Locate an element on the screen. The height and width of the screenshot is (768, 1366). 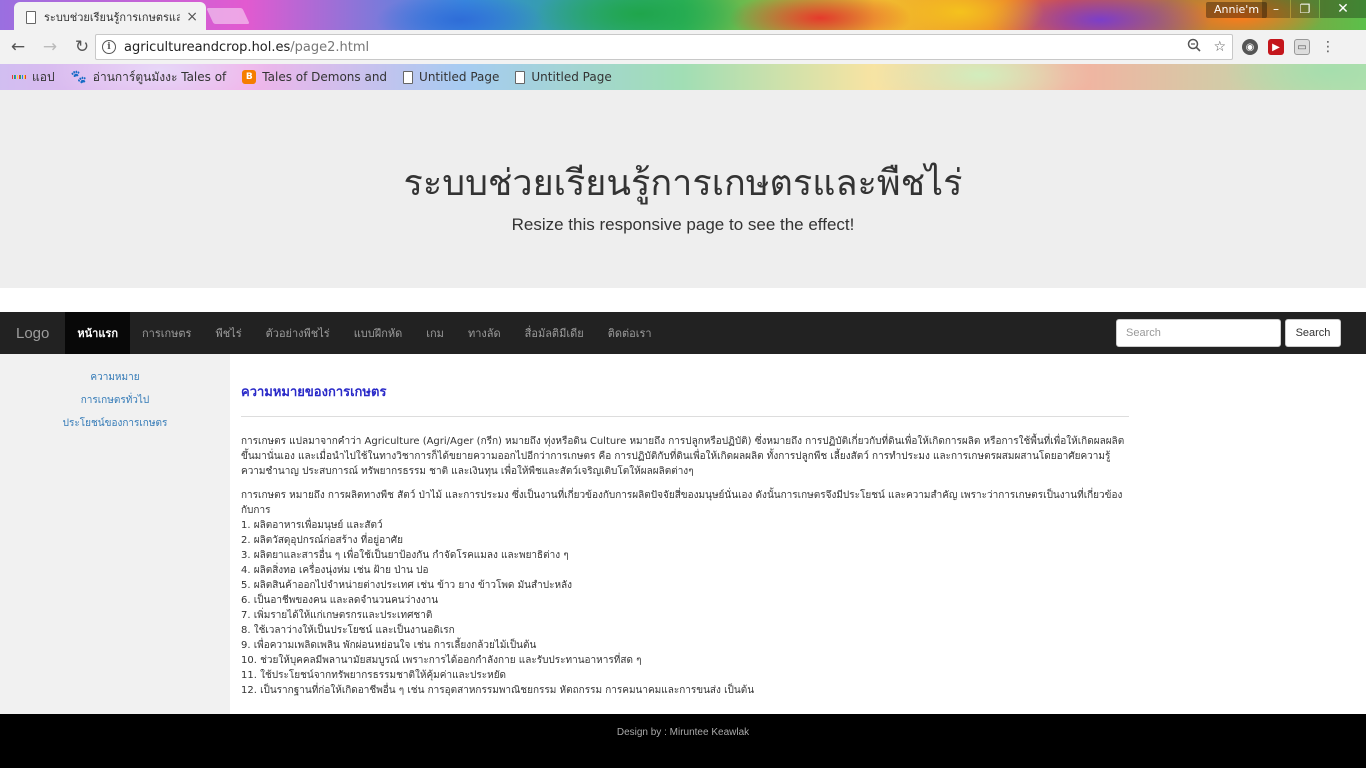
minimize-icon: – is located at coordinates (1276, 9).